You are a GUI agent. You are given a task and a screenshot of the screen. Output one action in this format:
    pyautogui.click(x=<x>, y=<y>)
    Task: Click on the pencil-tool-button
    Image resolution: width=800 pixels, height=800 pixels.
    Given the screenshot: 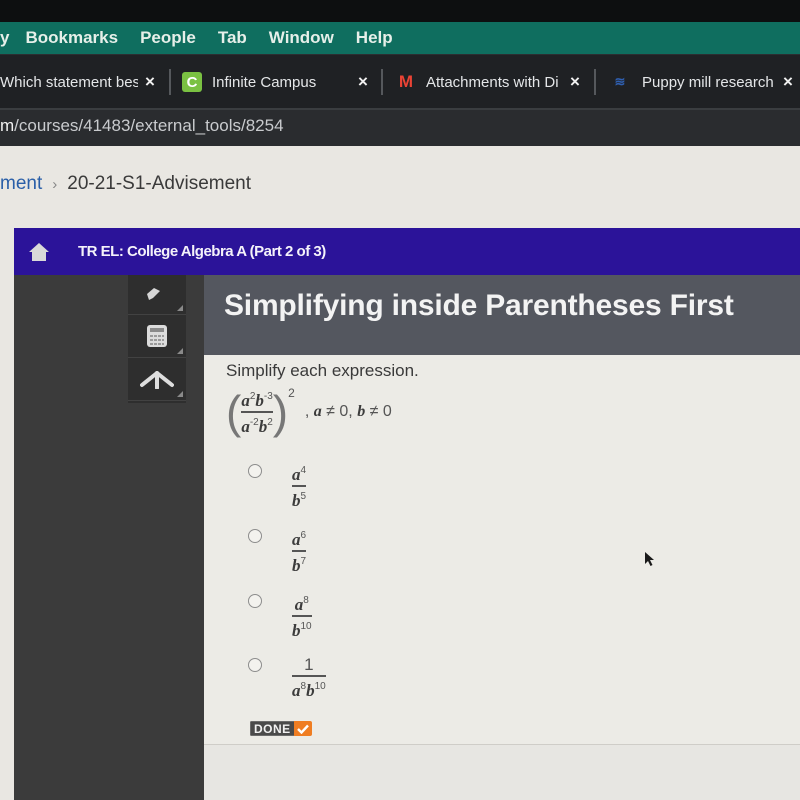 What is the action you would take?
    pyautogui.click(x=157, y=295)
    